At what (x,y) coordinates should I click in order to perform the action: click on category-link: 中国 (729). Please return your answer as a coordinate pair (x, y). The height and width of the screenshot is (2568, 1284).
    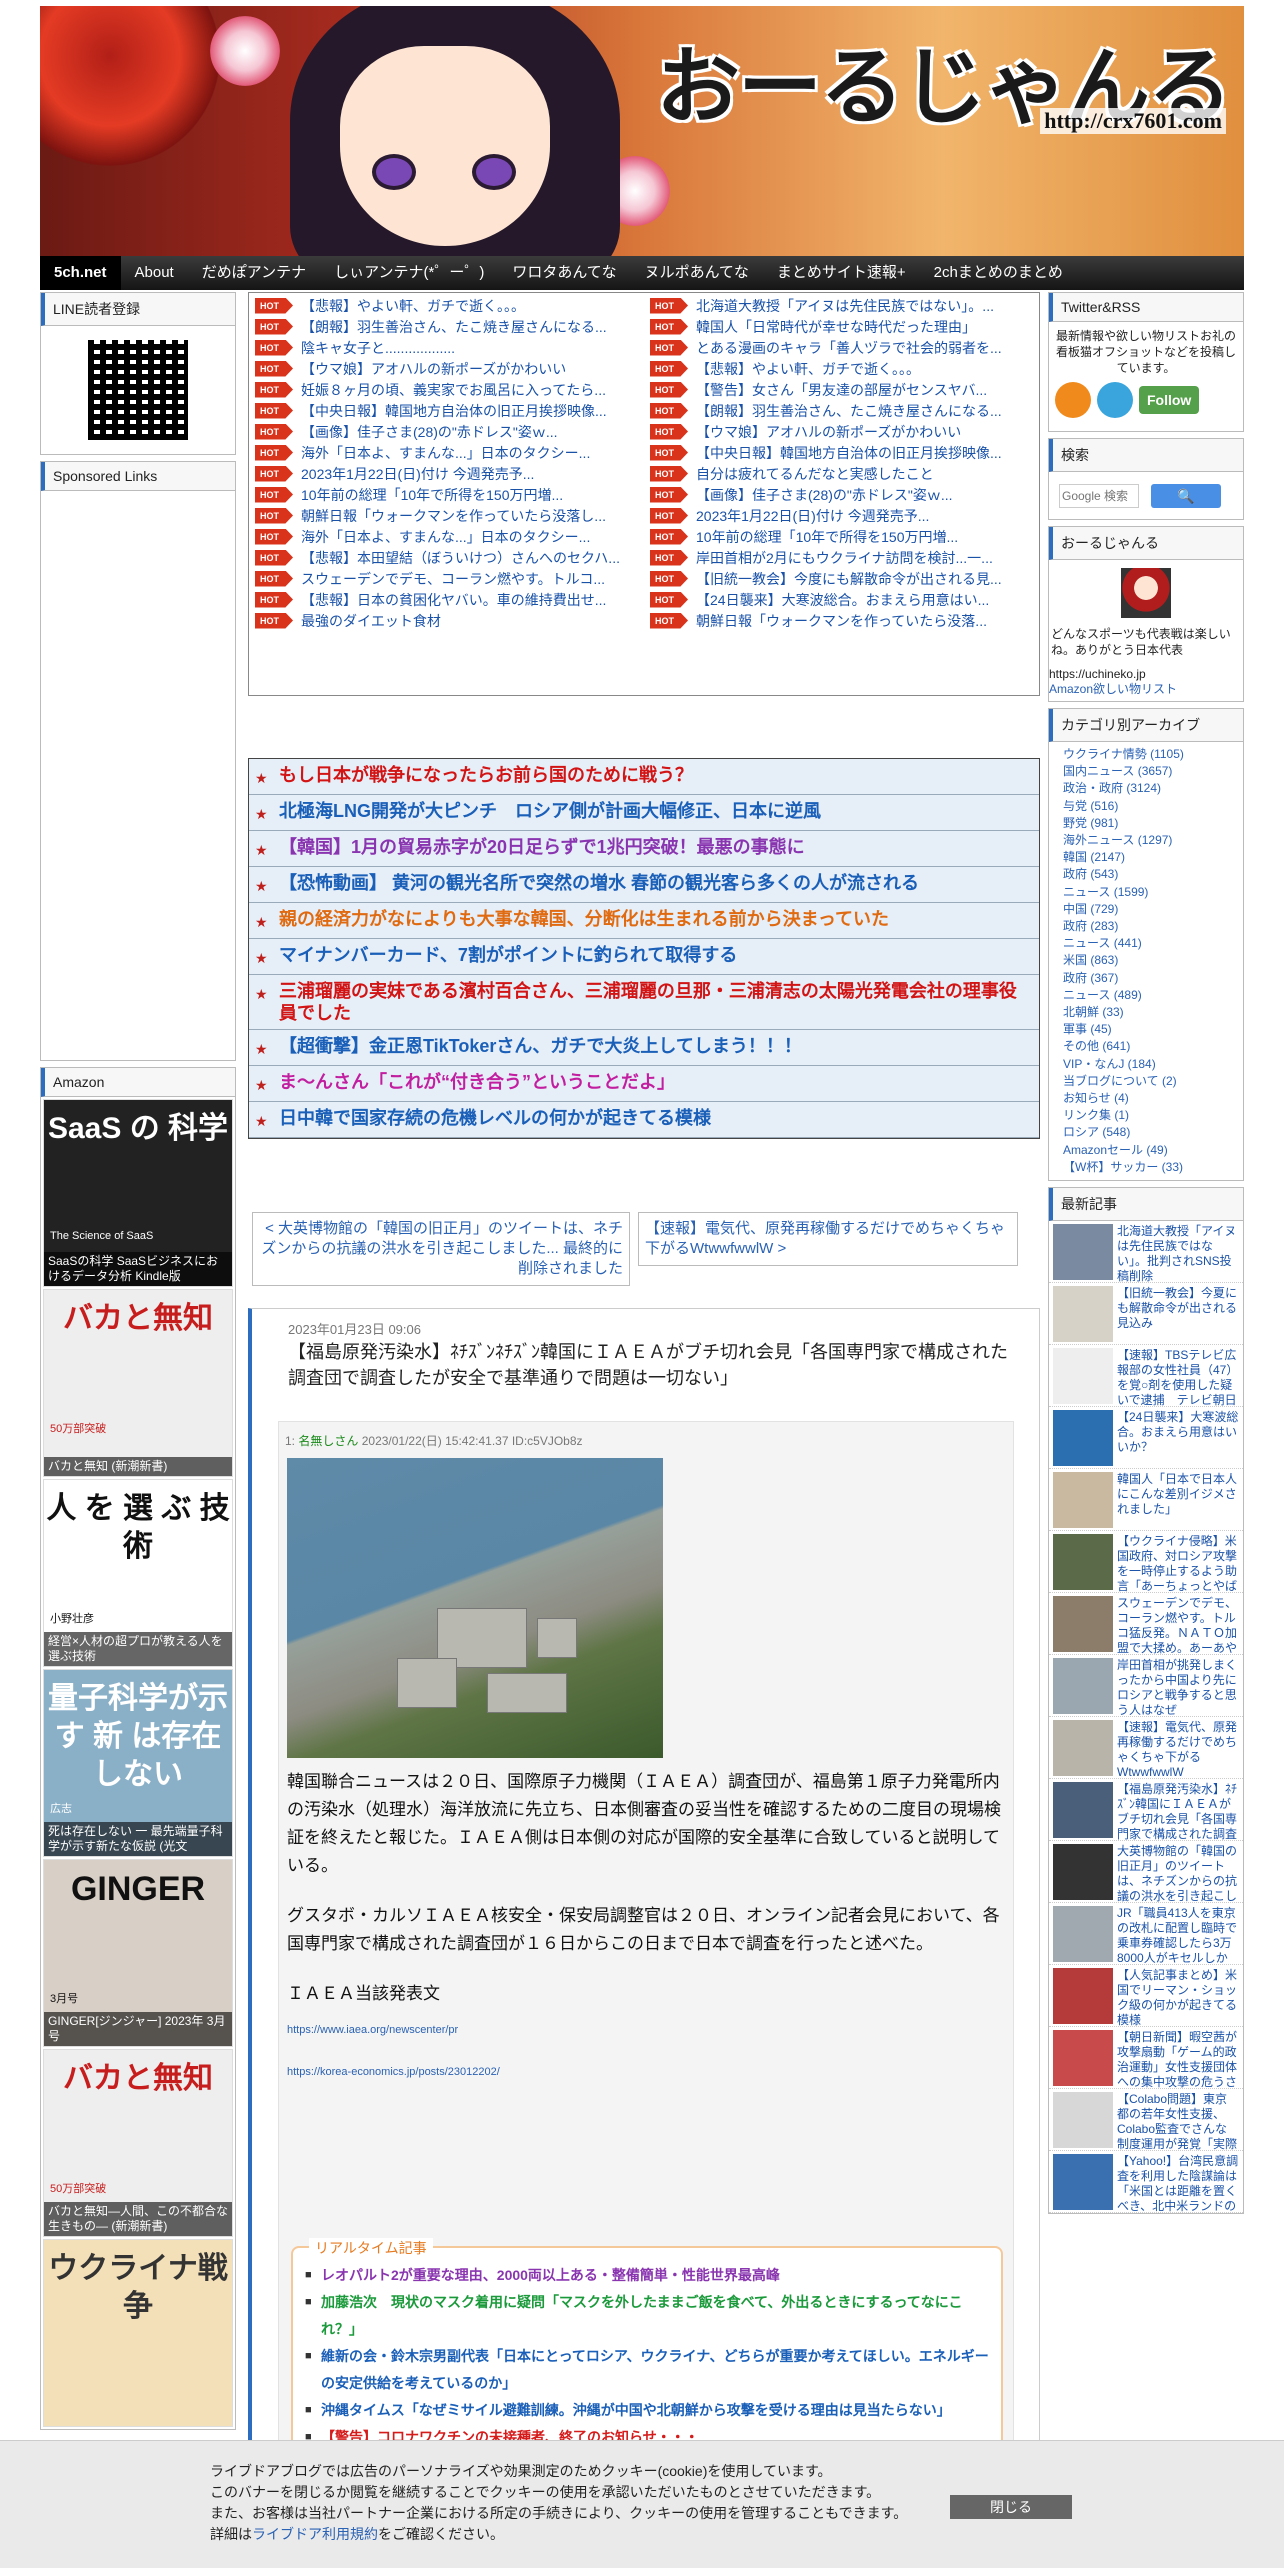
    Looking at the image, I should click on (1146, 909).